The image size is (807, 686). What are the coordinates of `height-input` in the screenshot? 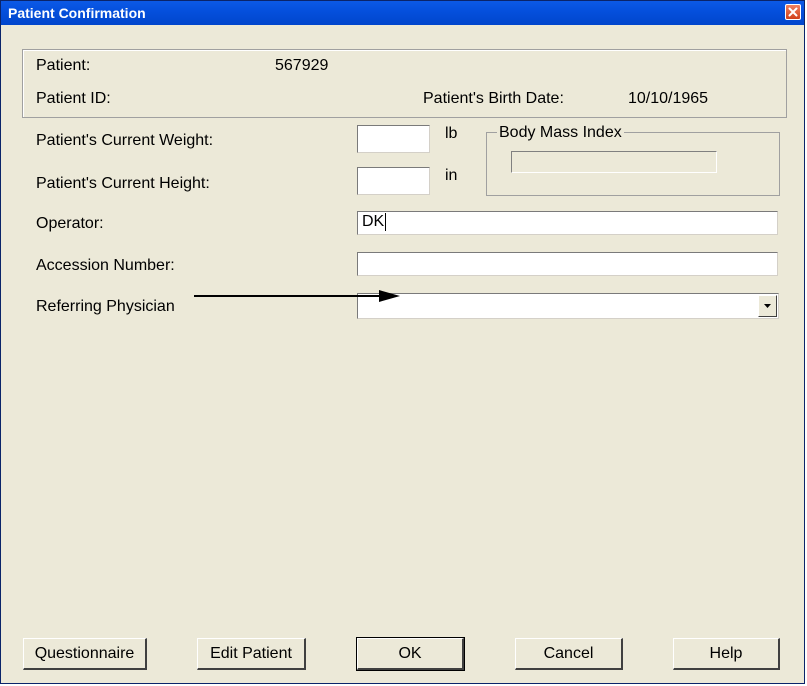 It's located at (393, 181).